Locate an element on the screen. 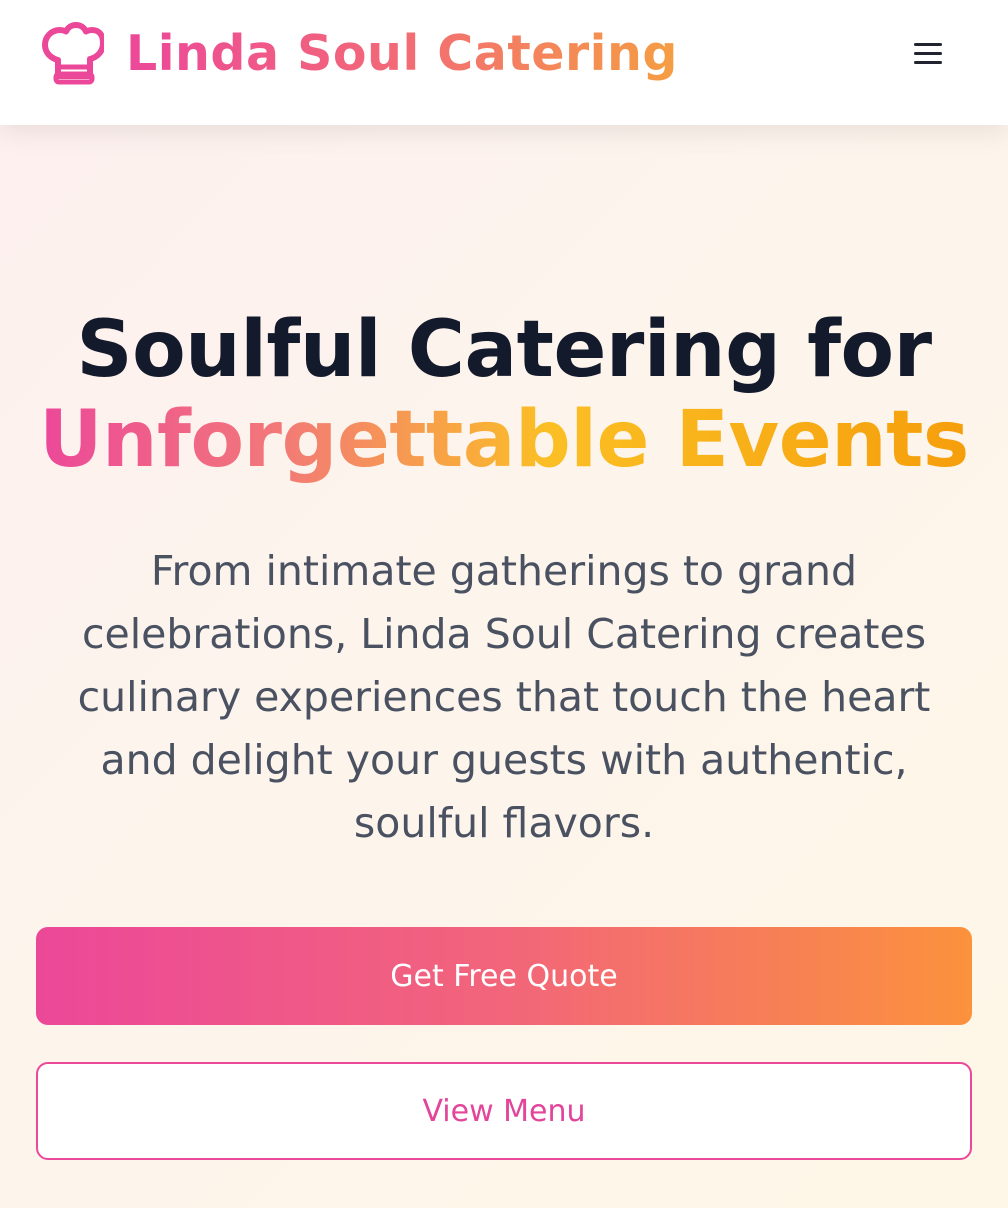  hamburger-menu-icon is located at coordinates (929, 53).